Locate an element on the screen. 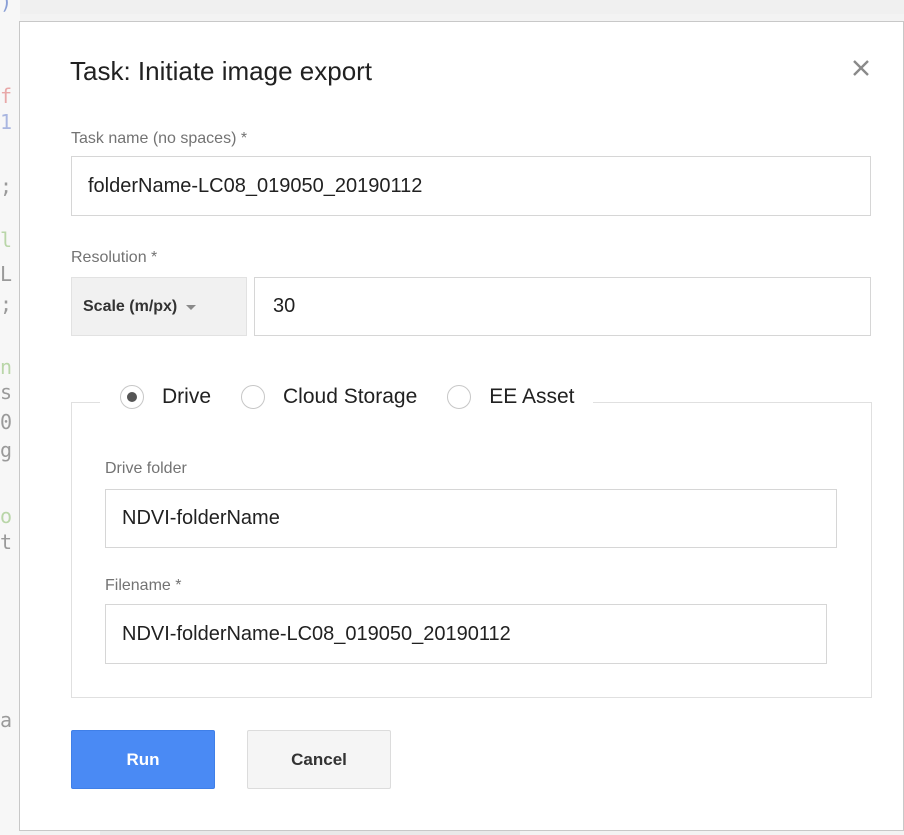 The image size is (904, 835). drive-folder-label: Drive folder is located at coordinates (146, 468).